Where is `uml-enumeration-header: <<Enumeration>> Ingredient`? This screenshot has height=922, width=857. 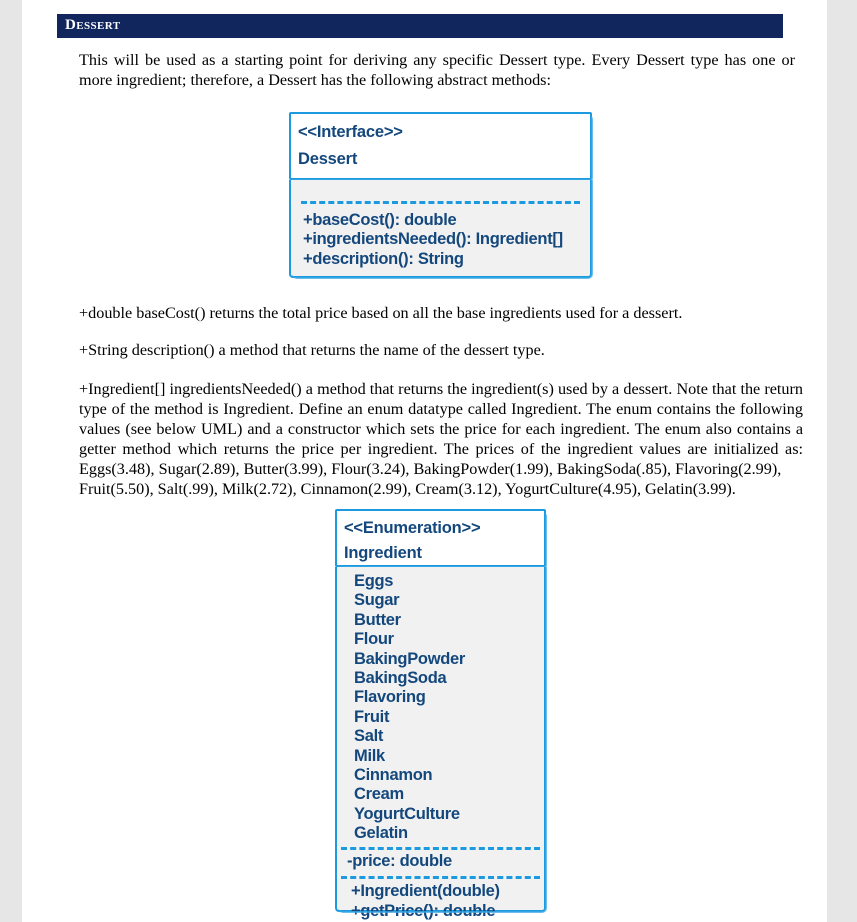
uml-enumeration-header: <<Enumeration>> Ingredient is located at coordinates (441, 538).